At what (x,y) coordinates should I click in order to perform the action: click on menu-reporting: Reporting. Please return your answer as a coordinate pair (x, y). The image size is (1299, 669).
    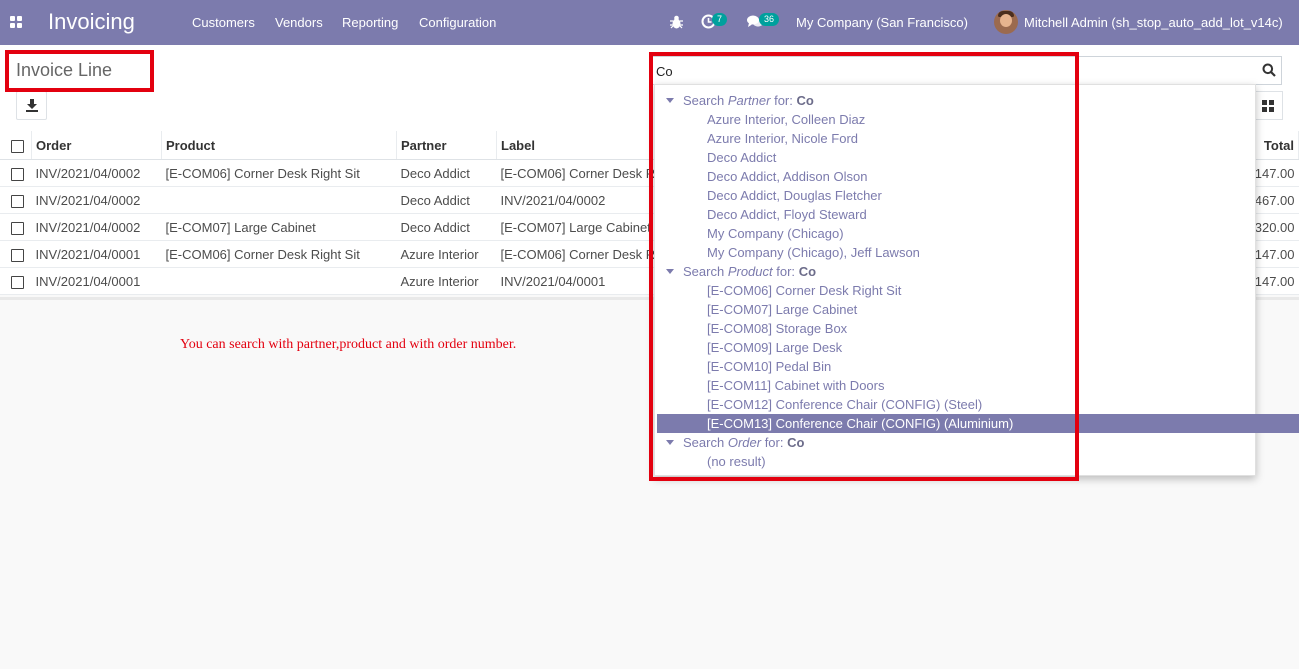
    Looking at the image, I should click on (370, 22).